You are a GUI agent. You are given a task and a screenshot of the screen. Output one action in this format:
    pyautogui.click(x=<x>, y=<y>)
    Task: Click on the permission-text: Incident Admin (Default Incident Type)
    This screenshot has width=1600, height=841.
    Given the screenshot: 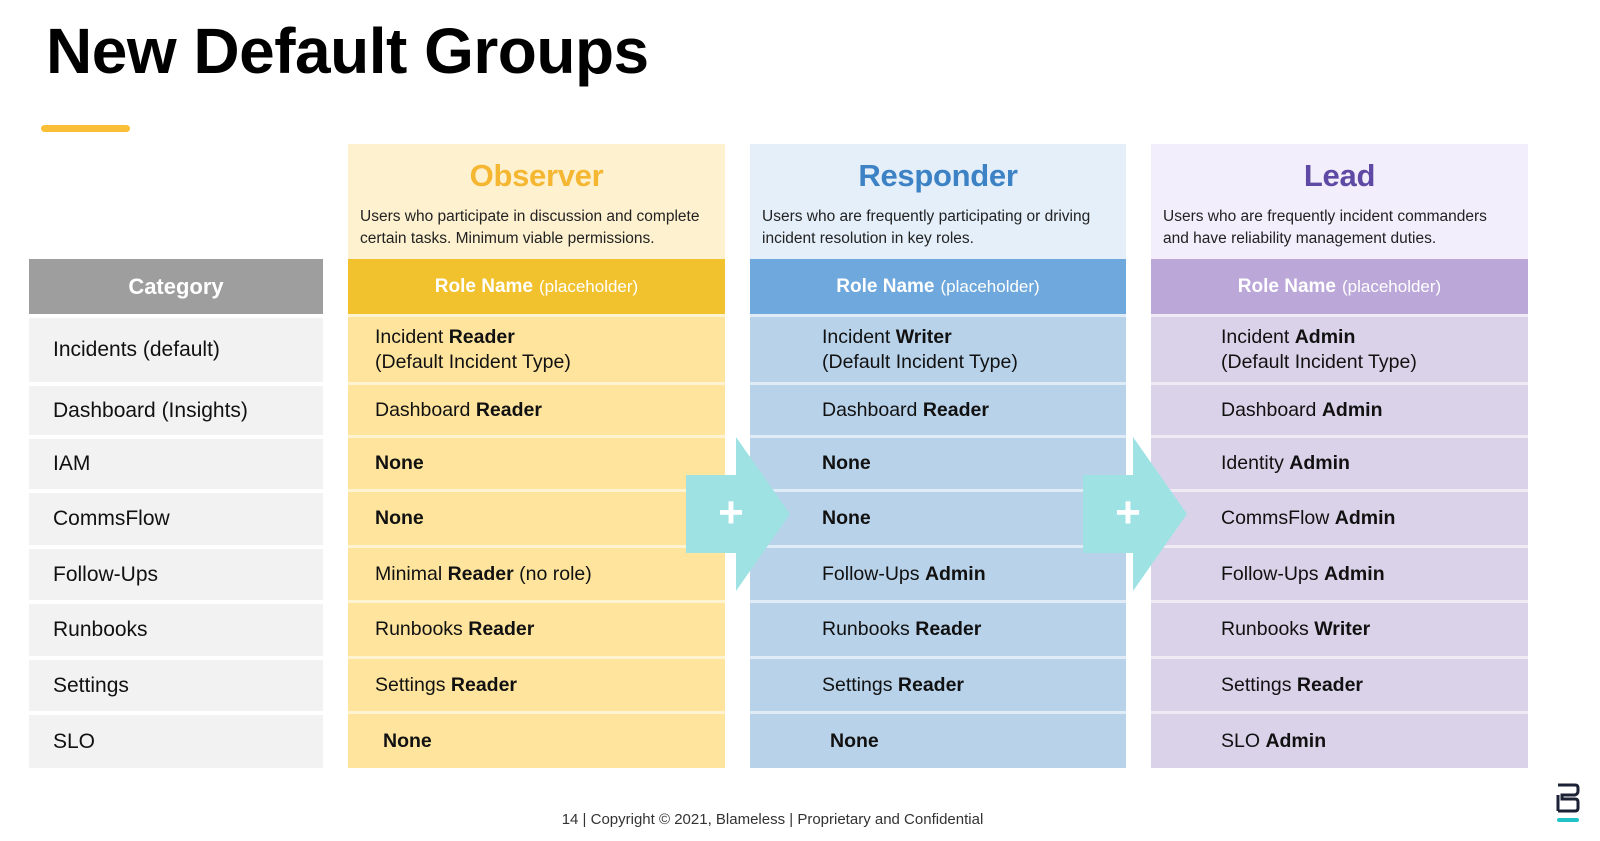 What is the action you would take?
    pyautogui.click(x=1319, y=350)
    